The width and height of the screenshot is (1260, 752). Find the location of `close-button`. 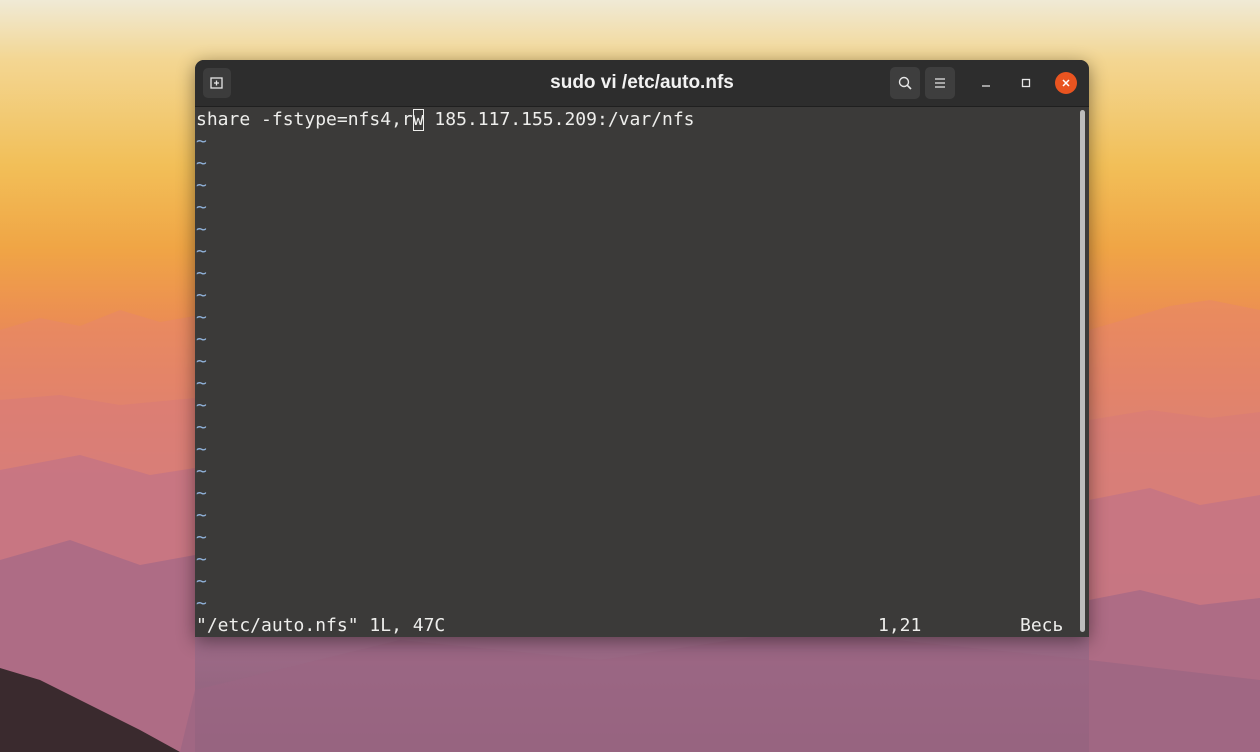

close-button is located at coordinates (1066, 83).